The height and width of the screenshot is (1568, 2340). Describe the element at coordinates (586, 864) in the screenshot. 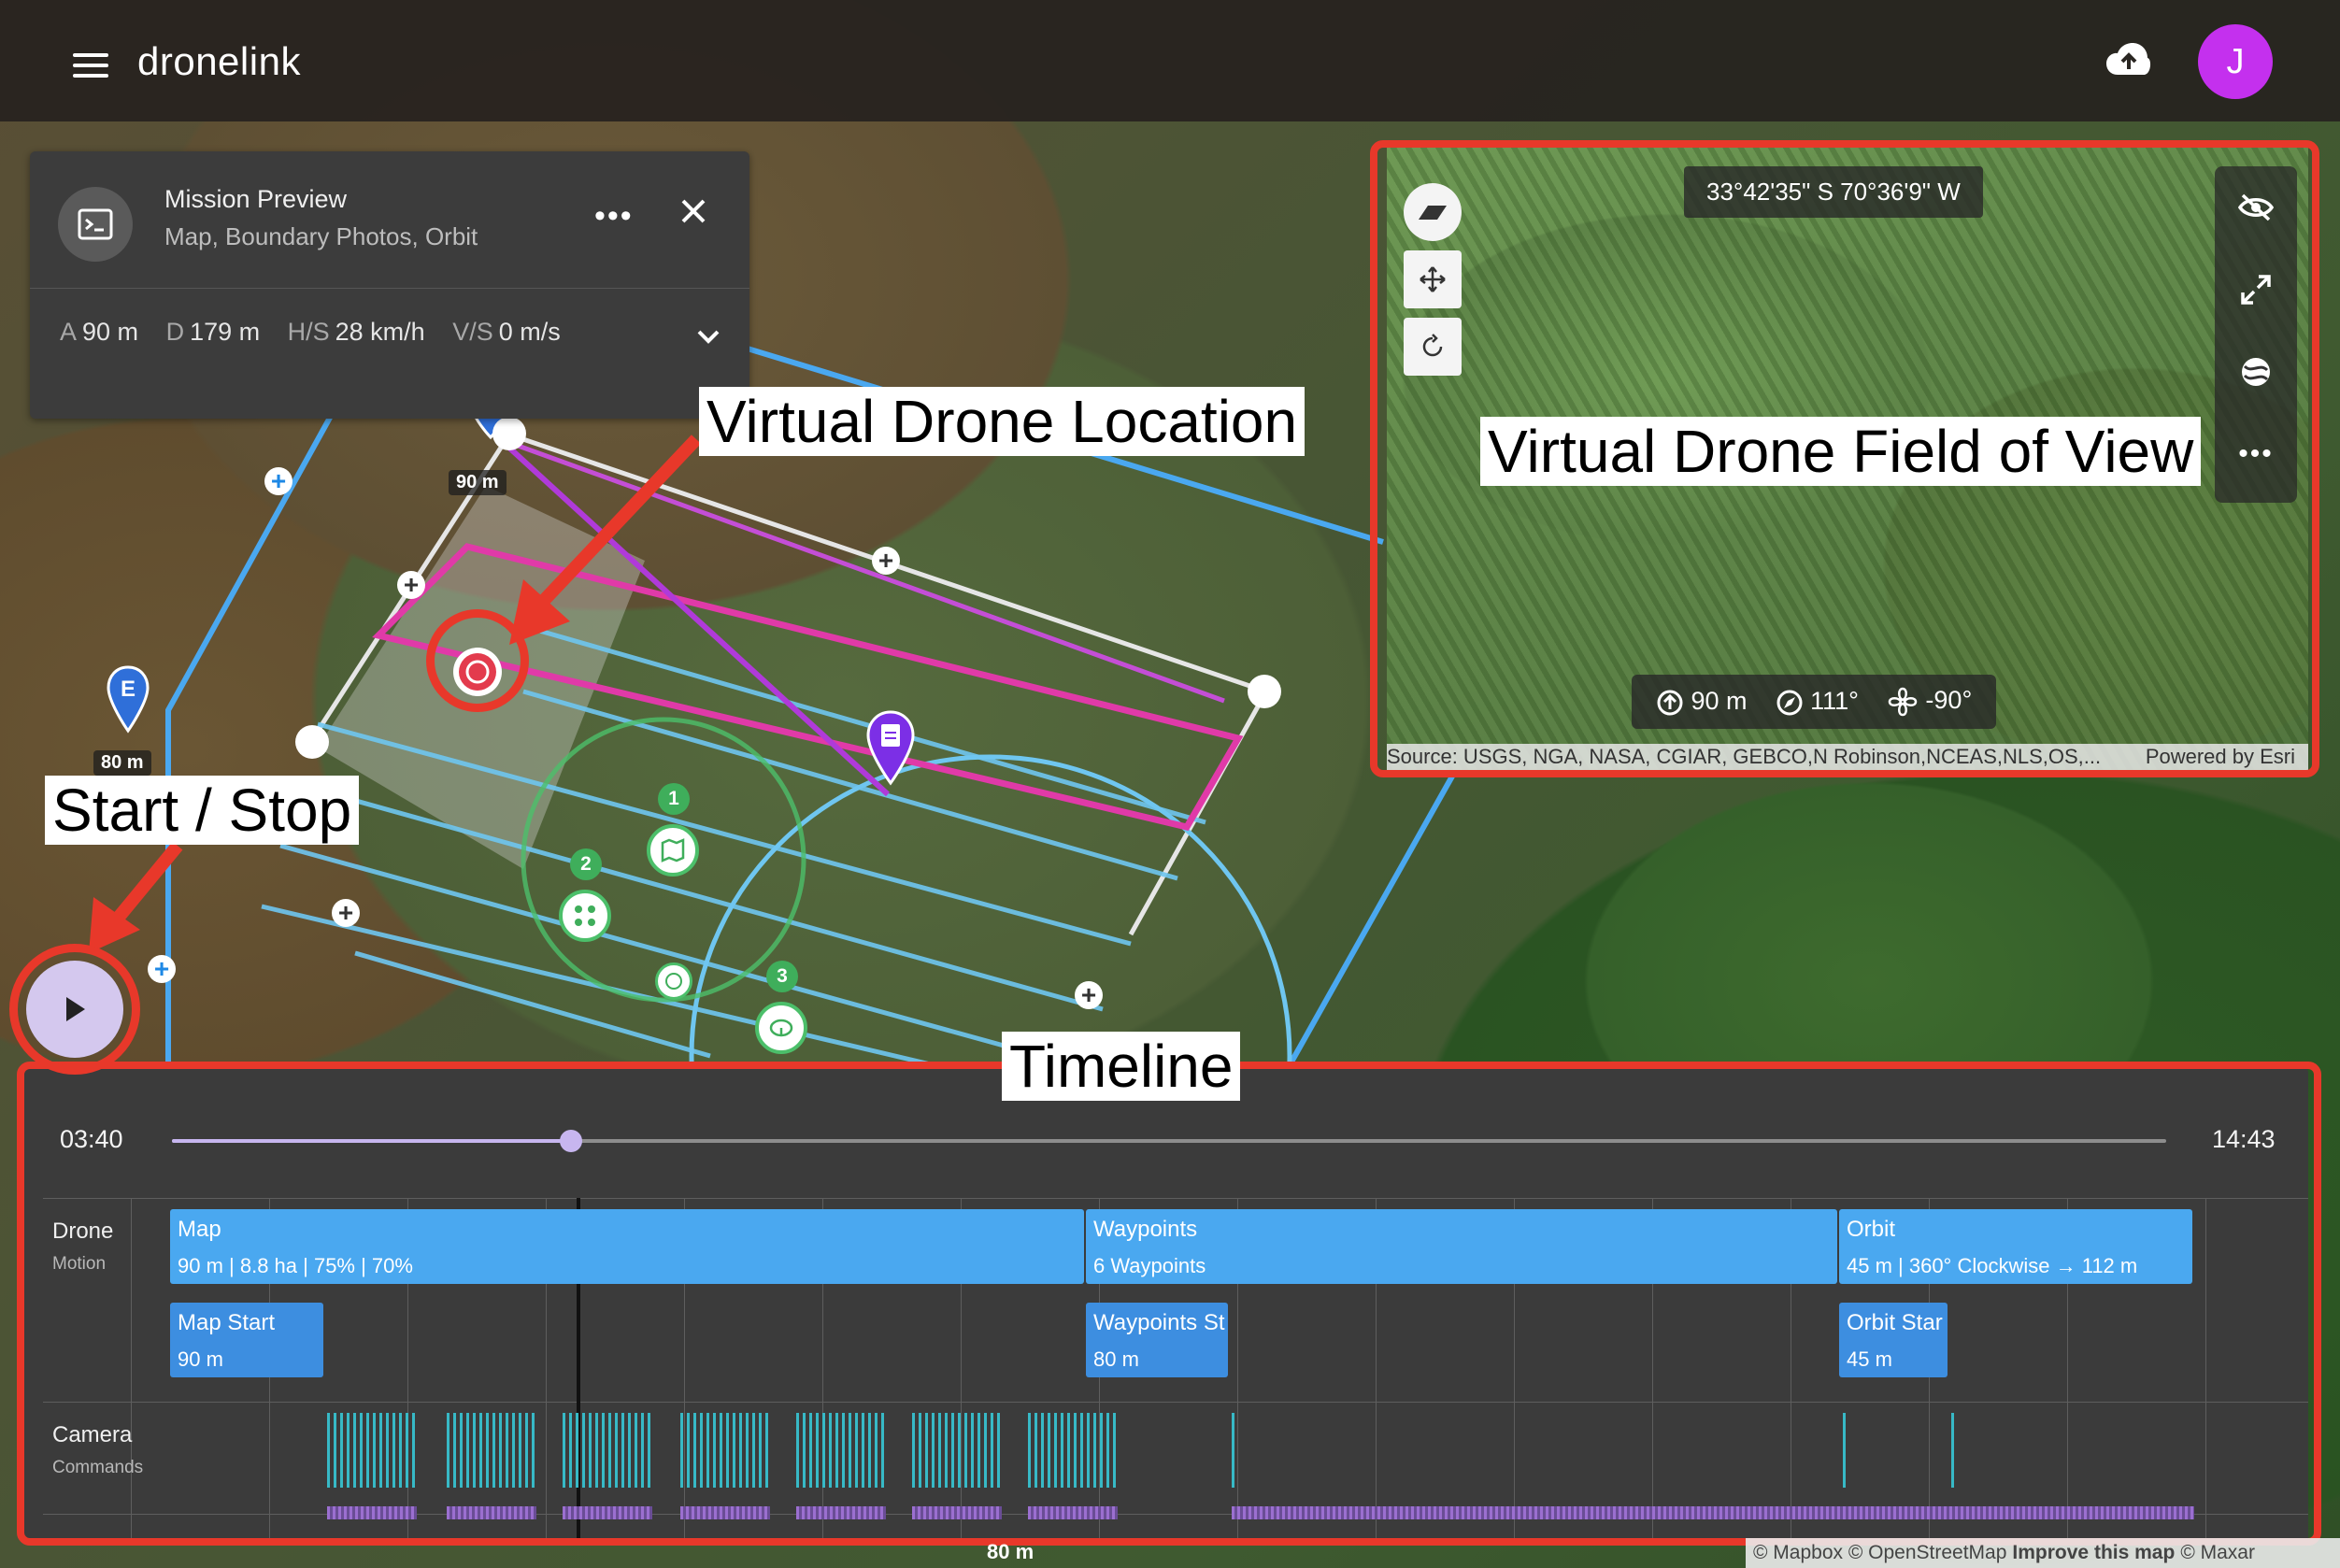

I see `waypoint-number: 2` at that location.